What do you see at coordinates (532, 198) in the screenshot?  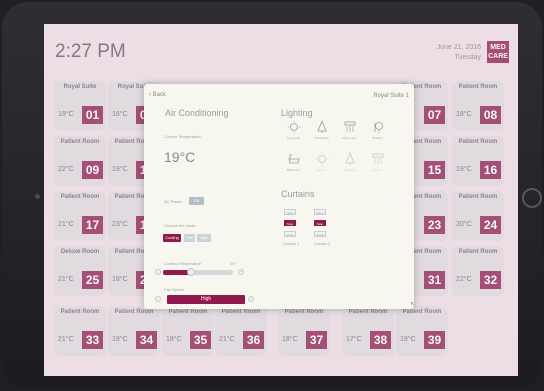 I see `home-button` at bounding box center [532, 198].